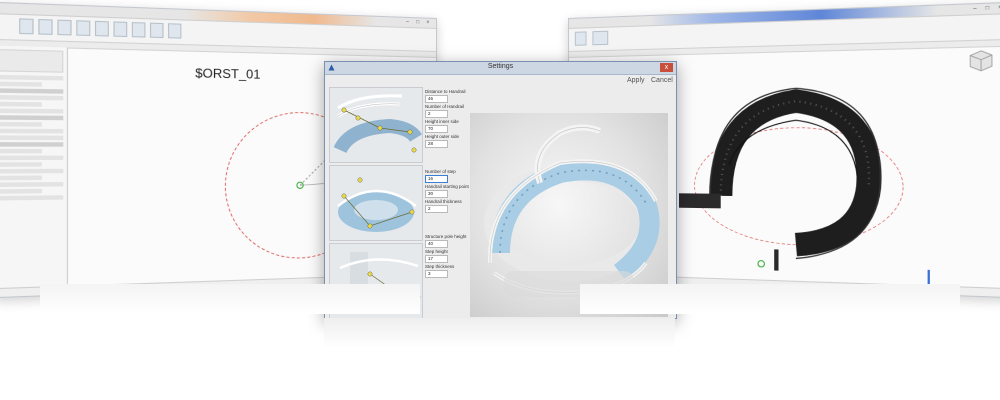 The height and width of the screenshot is (400, 1000). Describe the element at coordinates (442, 121) in the screenshot. I see `field-label: Height inner side` at that location.